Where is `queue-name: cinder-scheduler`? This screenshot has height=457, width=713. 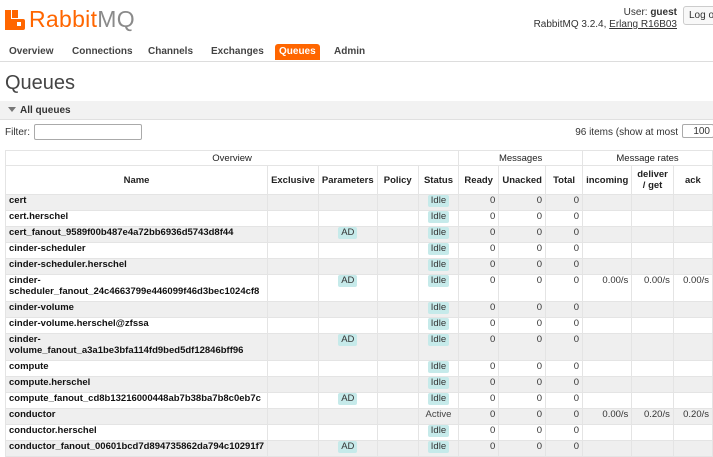 queue-name: cinder-scheduler is located at coordinates (136, 250).